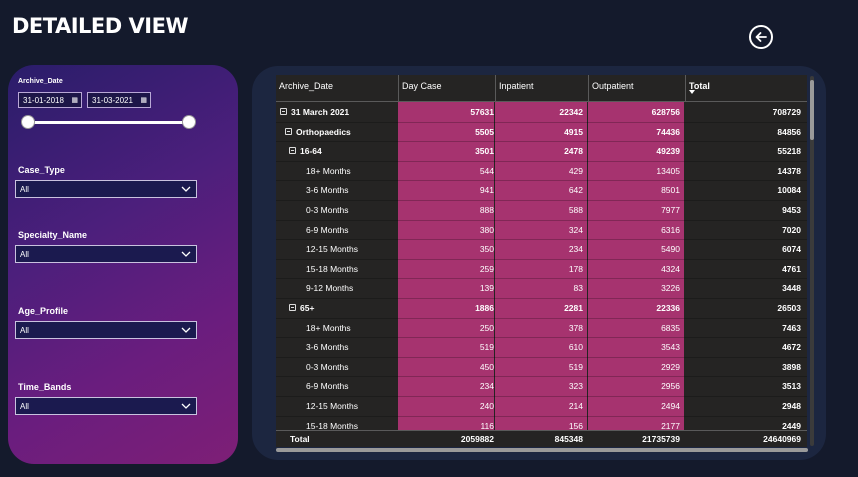 The image size is (858, 477). What do you see at coordinates (575, 210) in the screenshot?
I see `cell-inpatient: 588` at bounding box center [575, 210].